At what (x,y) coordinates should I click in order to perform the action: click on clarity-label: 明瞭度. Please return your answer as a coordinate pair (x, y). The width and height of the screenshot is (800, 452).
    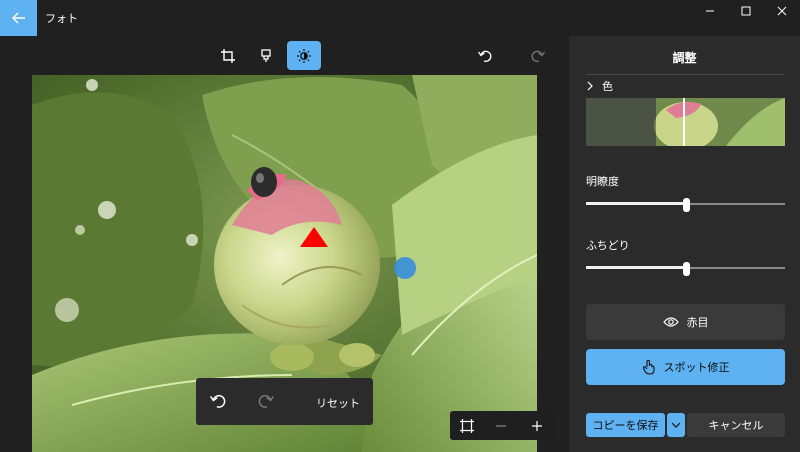
    Looking at the image, I should click on (602, 181).